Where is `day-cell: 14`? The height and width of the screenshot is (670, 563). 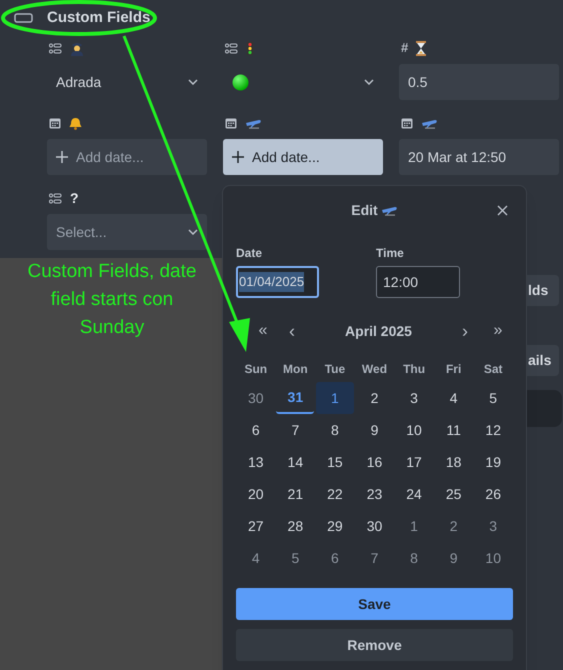 day-cell: 14 is located at coordinates (295, 462).